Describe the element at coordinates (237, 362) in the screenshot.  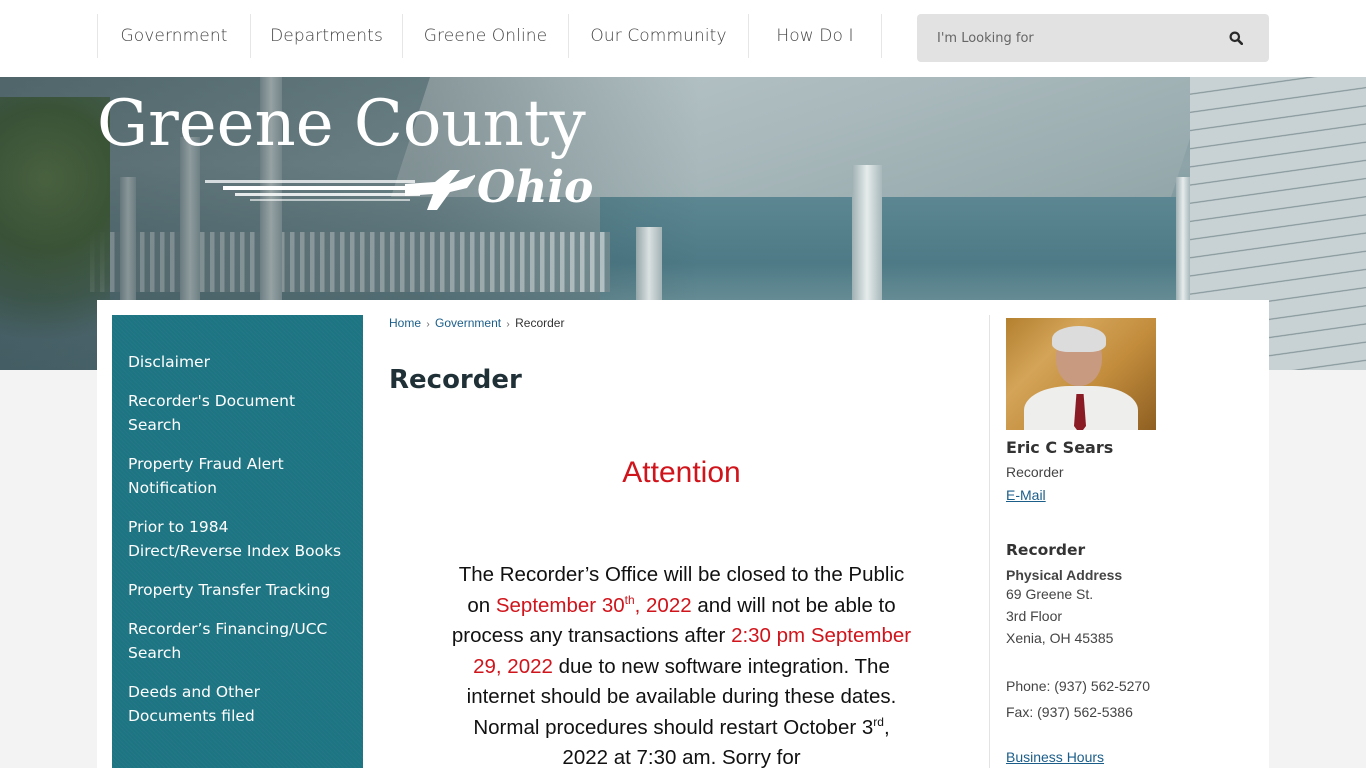
I see `sidebar-item-disclaimer: Disclaimer` at that location.